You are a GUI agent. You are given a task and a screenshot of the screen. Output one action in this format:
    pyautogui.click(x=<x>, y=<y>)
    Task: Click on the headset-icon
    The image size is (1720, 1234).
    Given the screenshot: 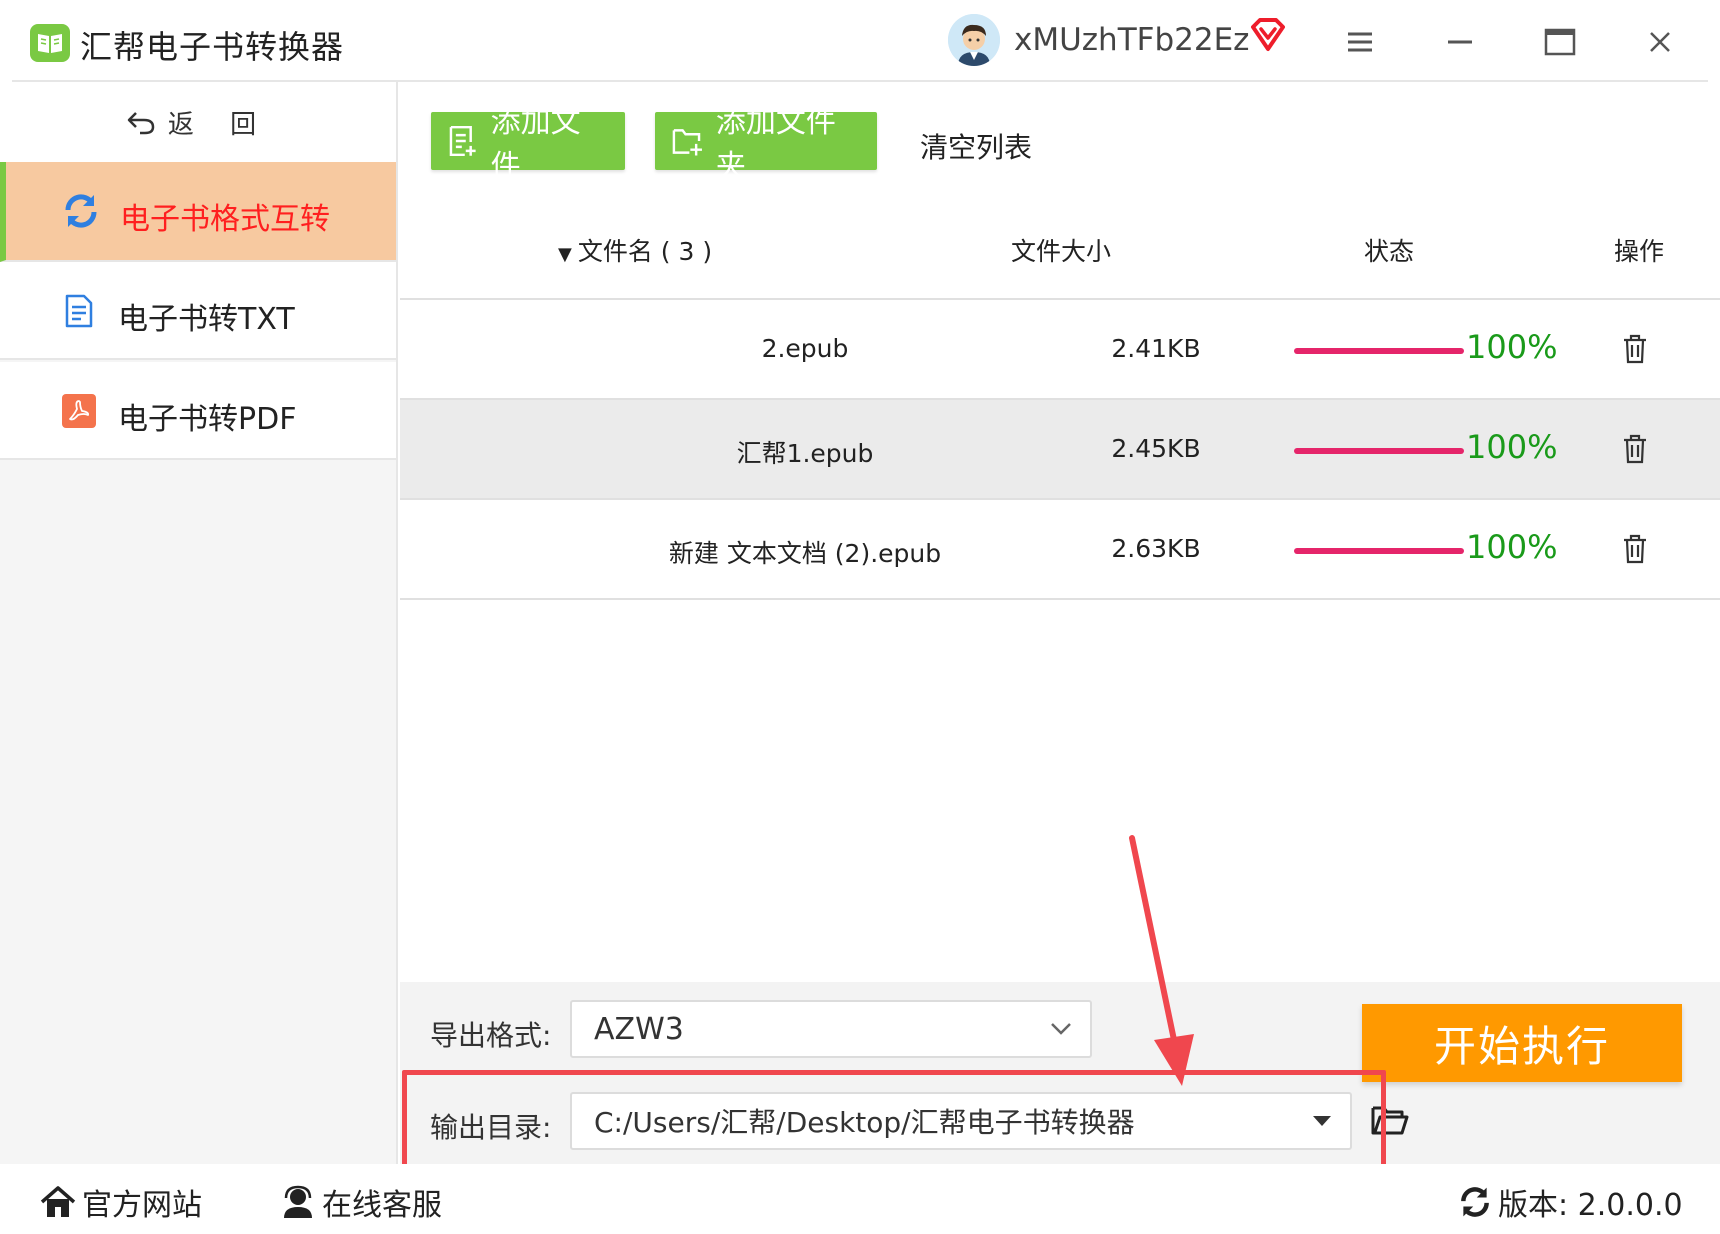 What is the action you would take?
    pyautogui.click(x=298, y=1201)
    